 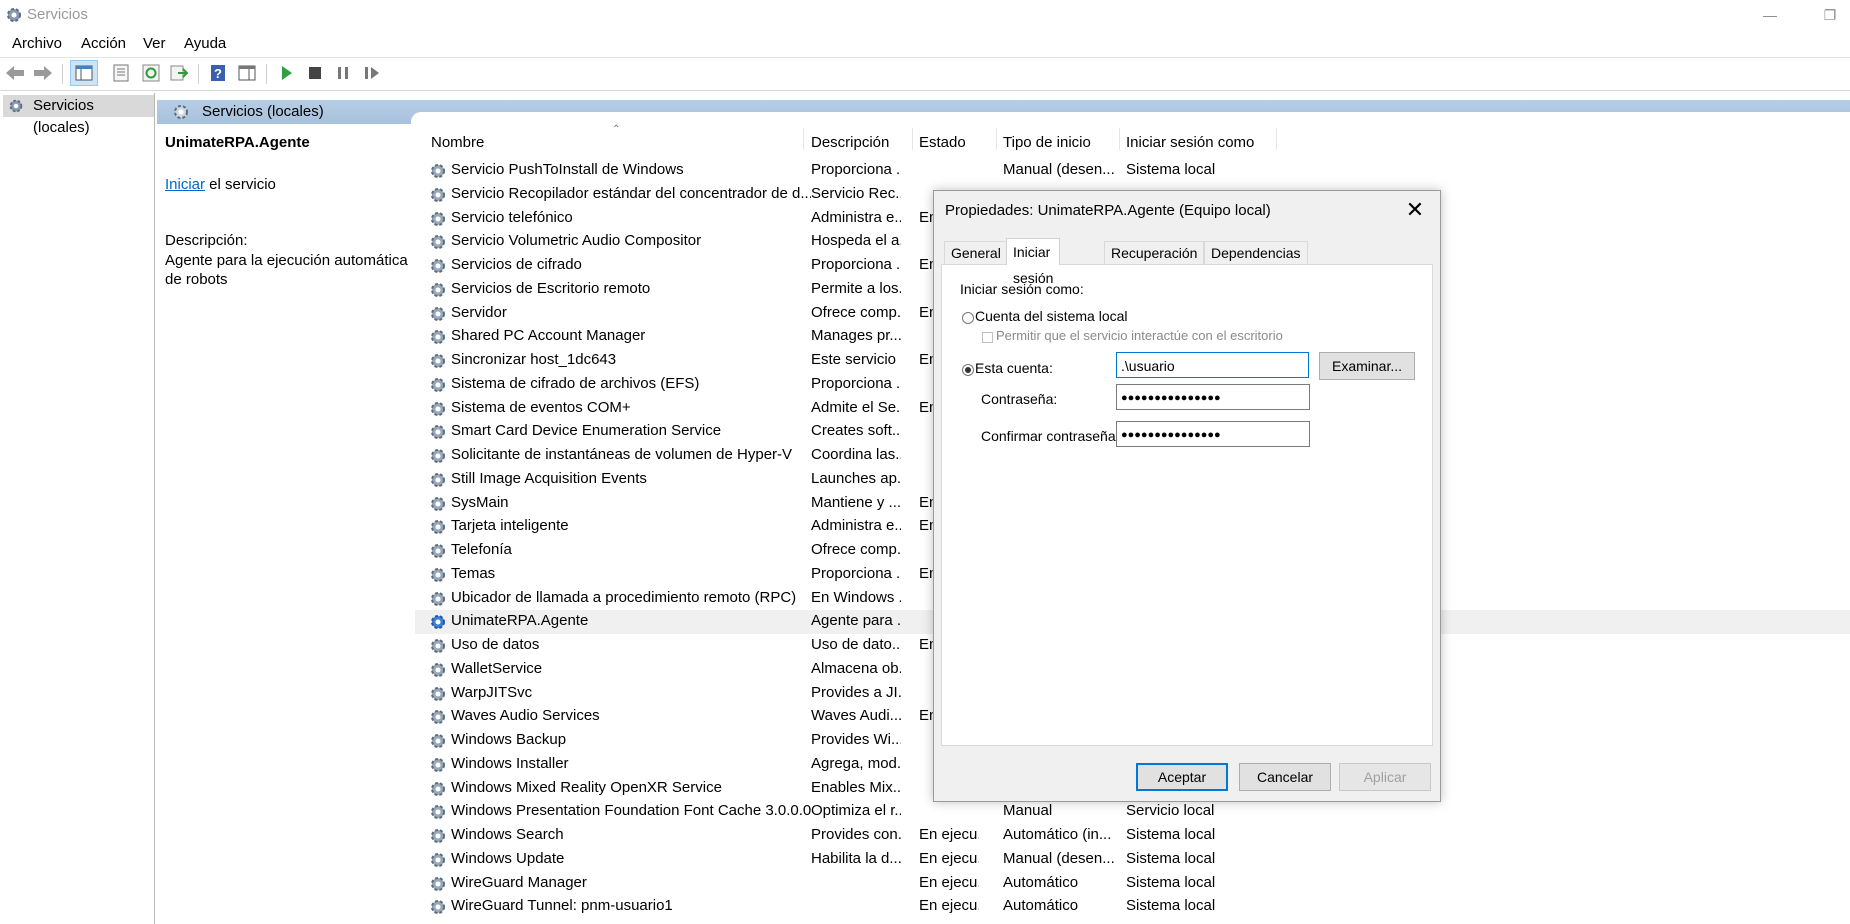 I want to click on selected-service-name: UnimateRPA.Agente, so click(x=237, y=142).